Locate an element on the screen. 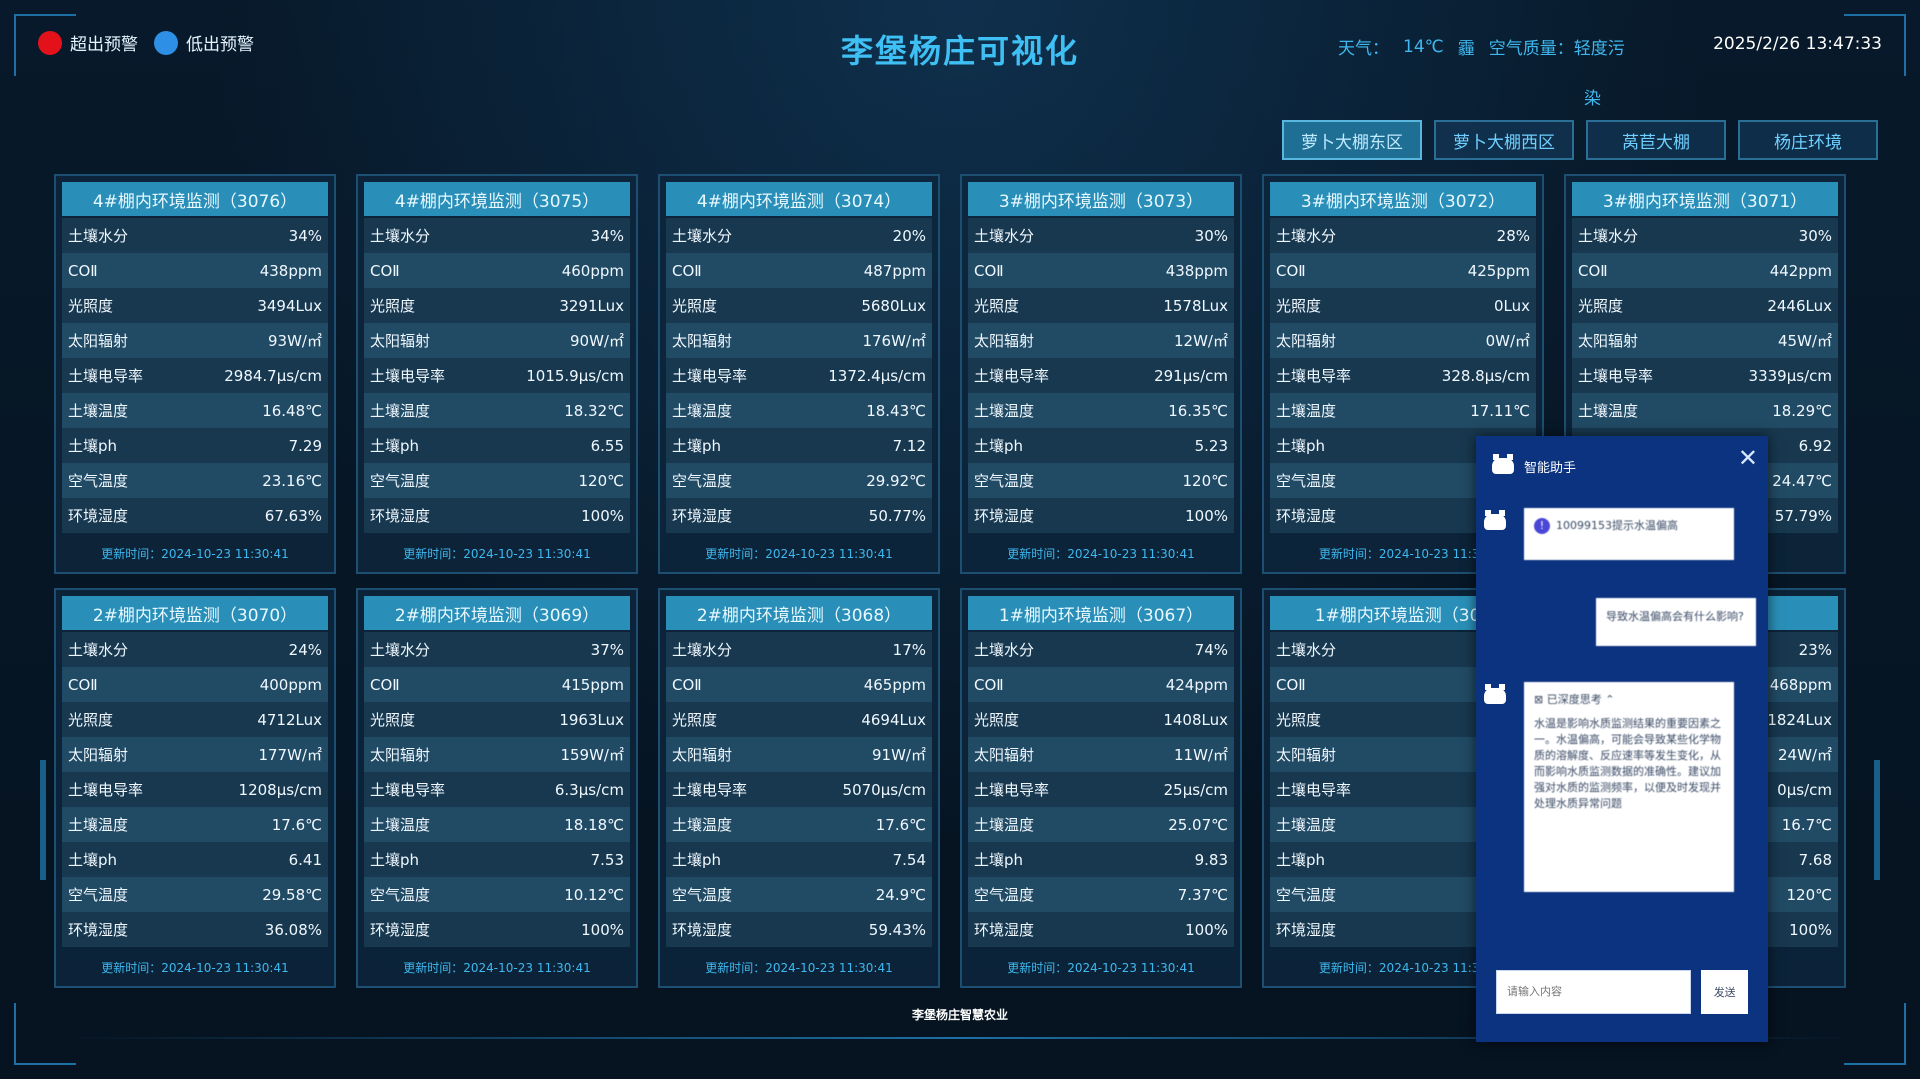 This screenshot has width=1920, height=1079. page-title: 李堡杨庄可视化 is located at coordinates (959, 51).